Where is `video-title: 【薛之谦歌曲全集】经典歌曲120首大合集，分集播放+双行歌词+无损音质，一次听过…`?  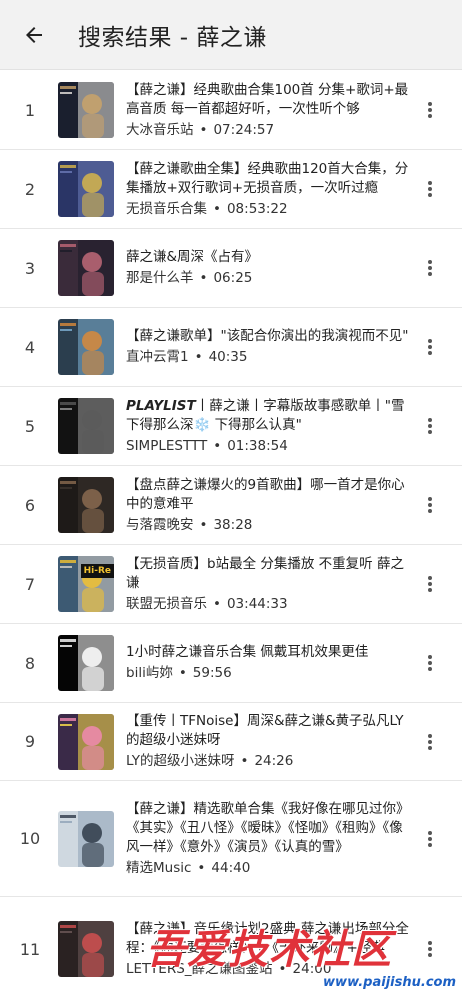 video-title: 【薛之谦歌曲全集】经典歌曲120首大合集，分集播放+双行歌词+无损音质，一次听过… is located at coordinates (269, 179).